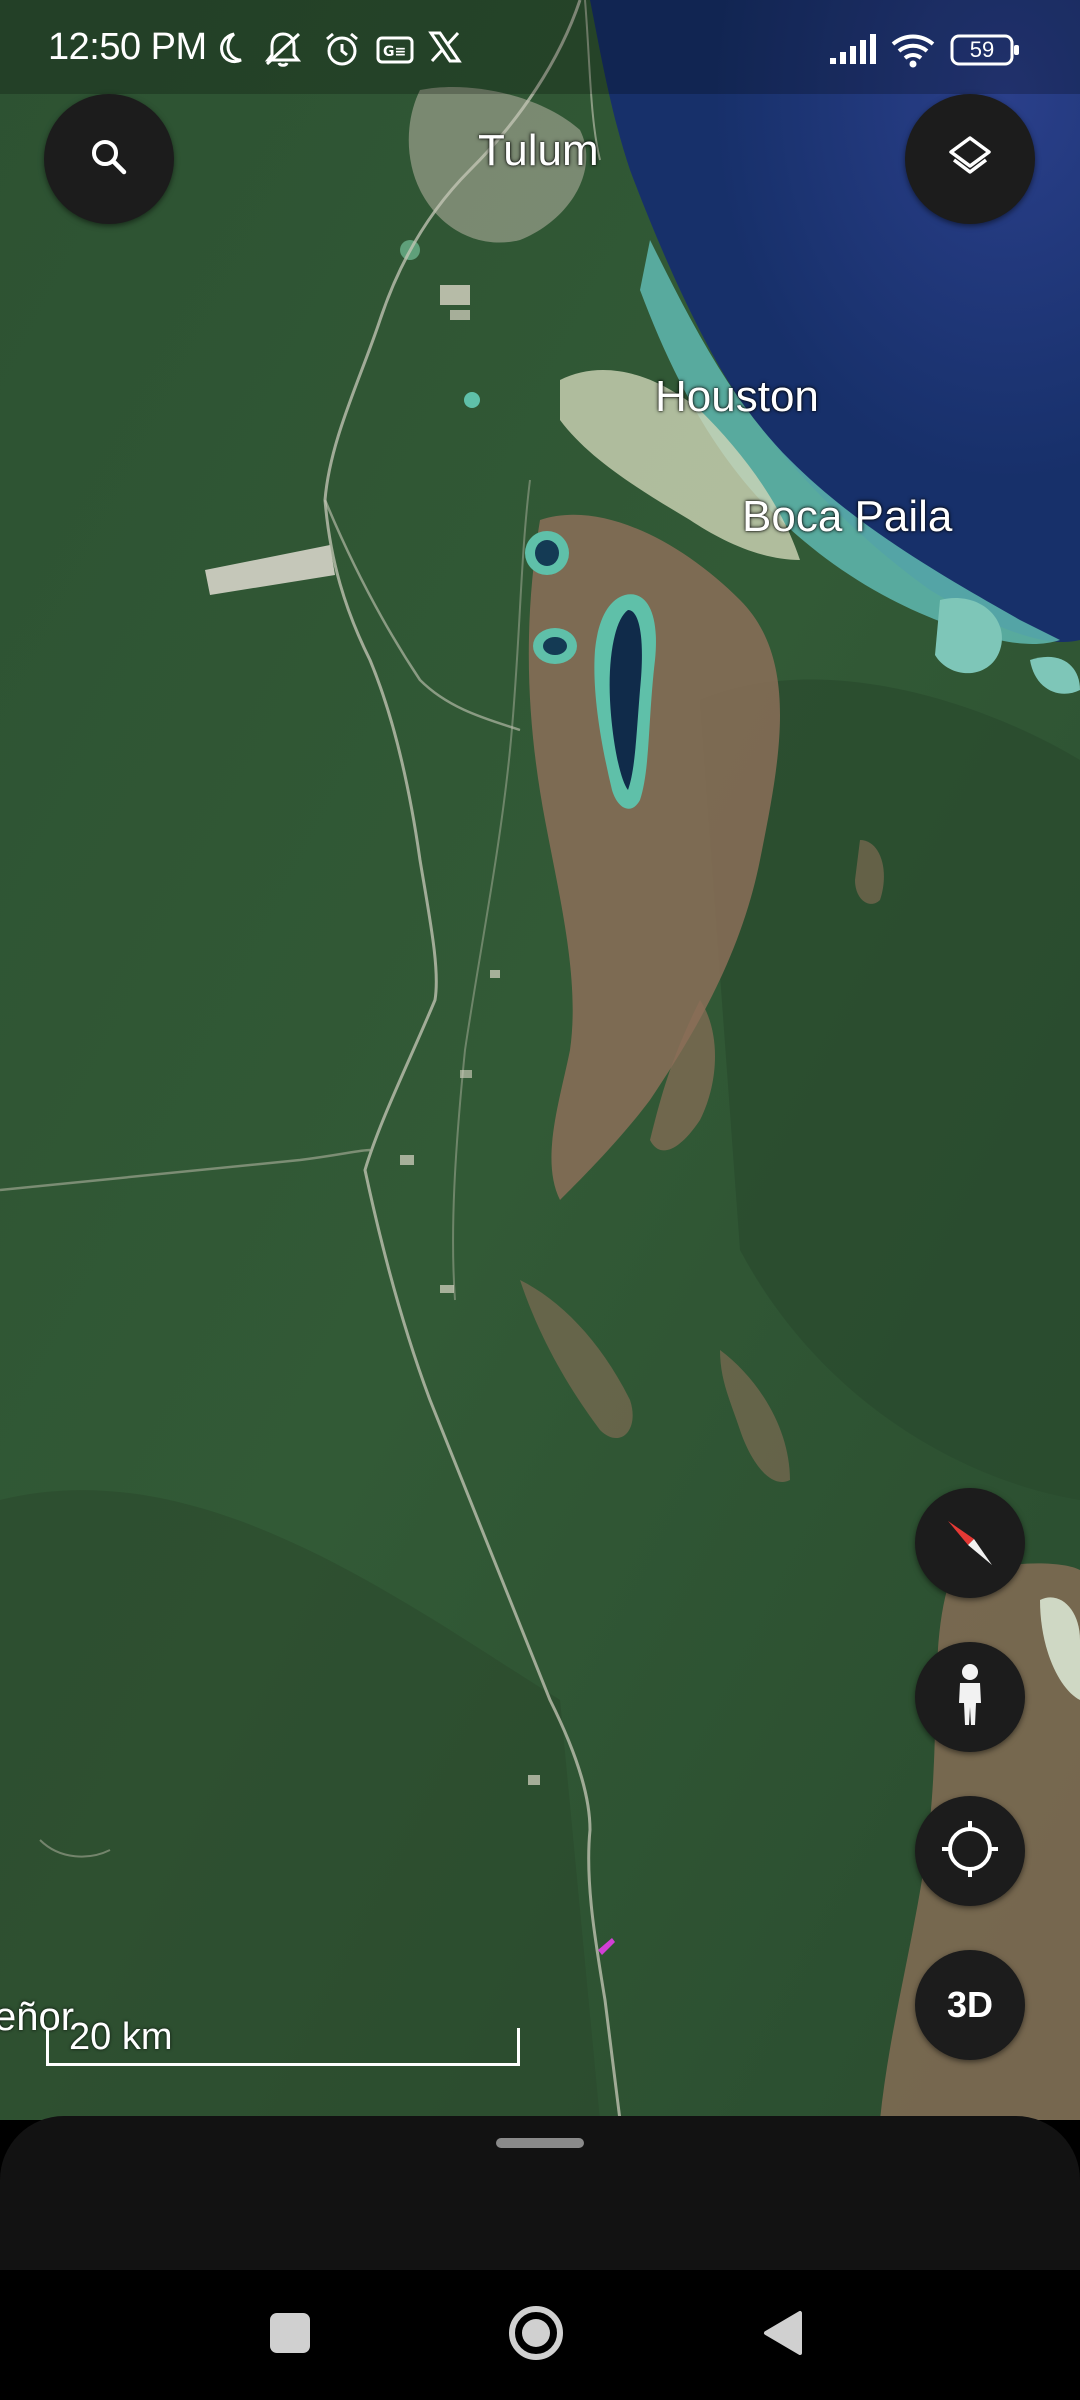  I want to click on layers-icon, so click(970, 159).